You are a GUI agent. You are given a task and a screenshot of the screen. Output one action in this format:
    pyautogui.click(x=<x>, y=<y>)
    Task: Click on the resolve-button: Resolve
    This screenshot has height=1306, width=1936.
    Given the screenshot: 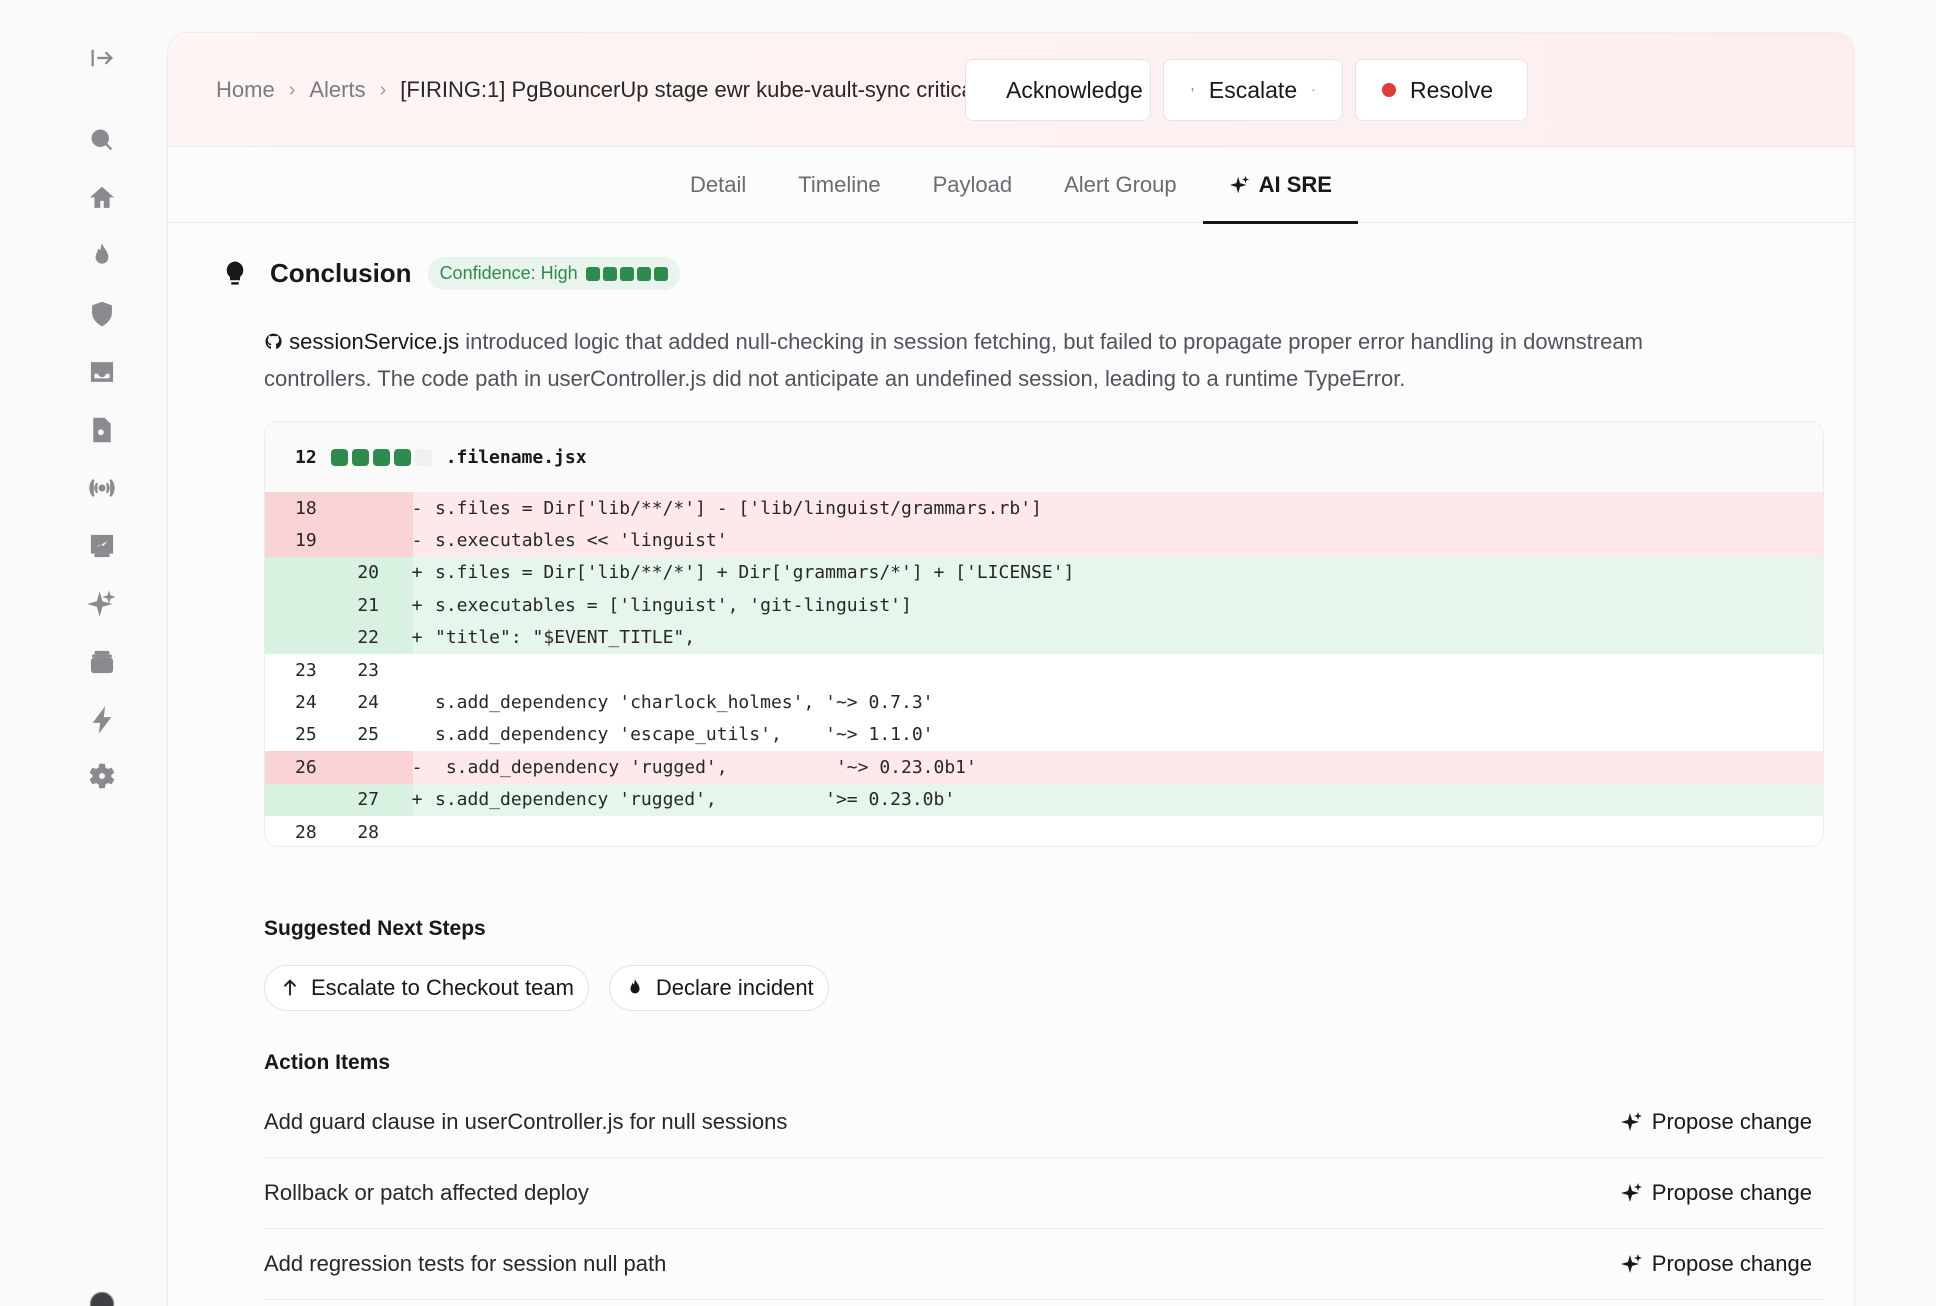 What is the action you would take?
    pyautogui.click(x=1441, y=90)
    